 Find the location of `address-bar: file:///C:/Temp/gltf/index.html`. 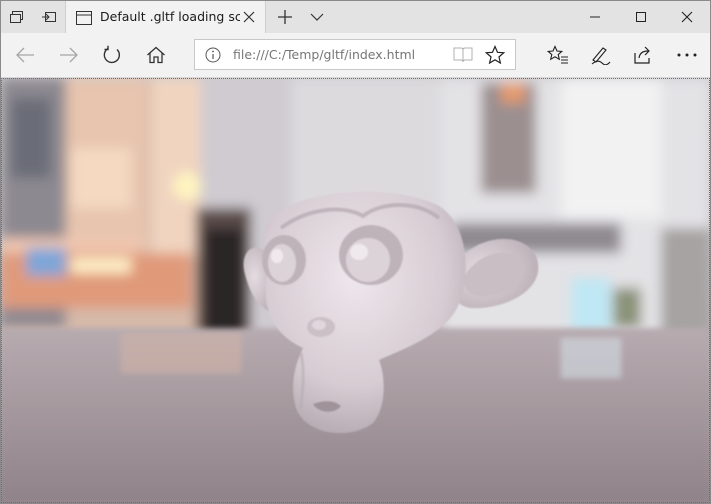

address-bar: file:///C:/Temp/gltf/index.html is located at coordinates (355, 54).